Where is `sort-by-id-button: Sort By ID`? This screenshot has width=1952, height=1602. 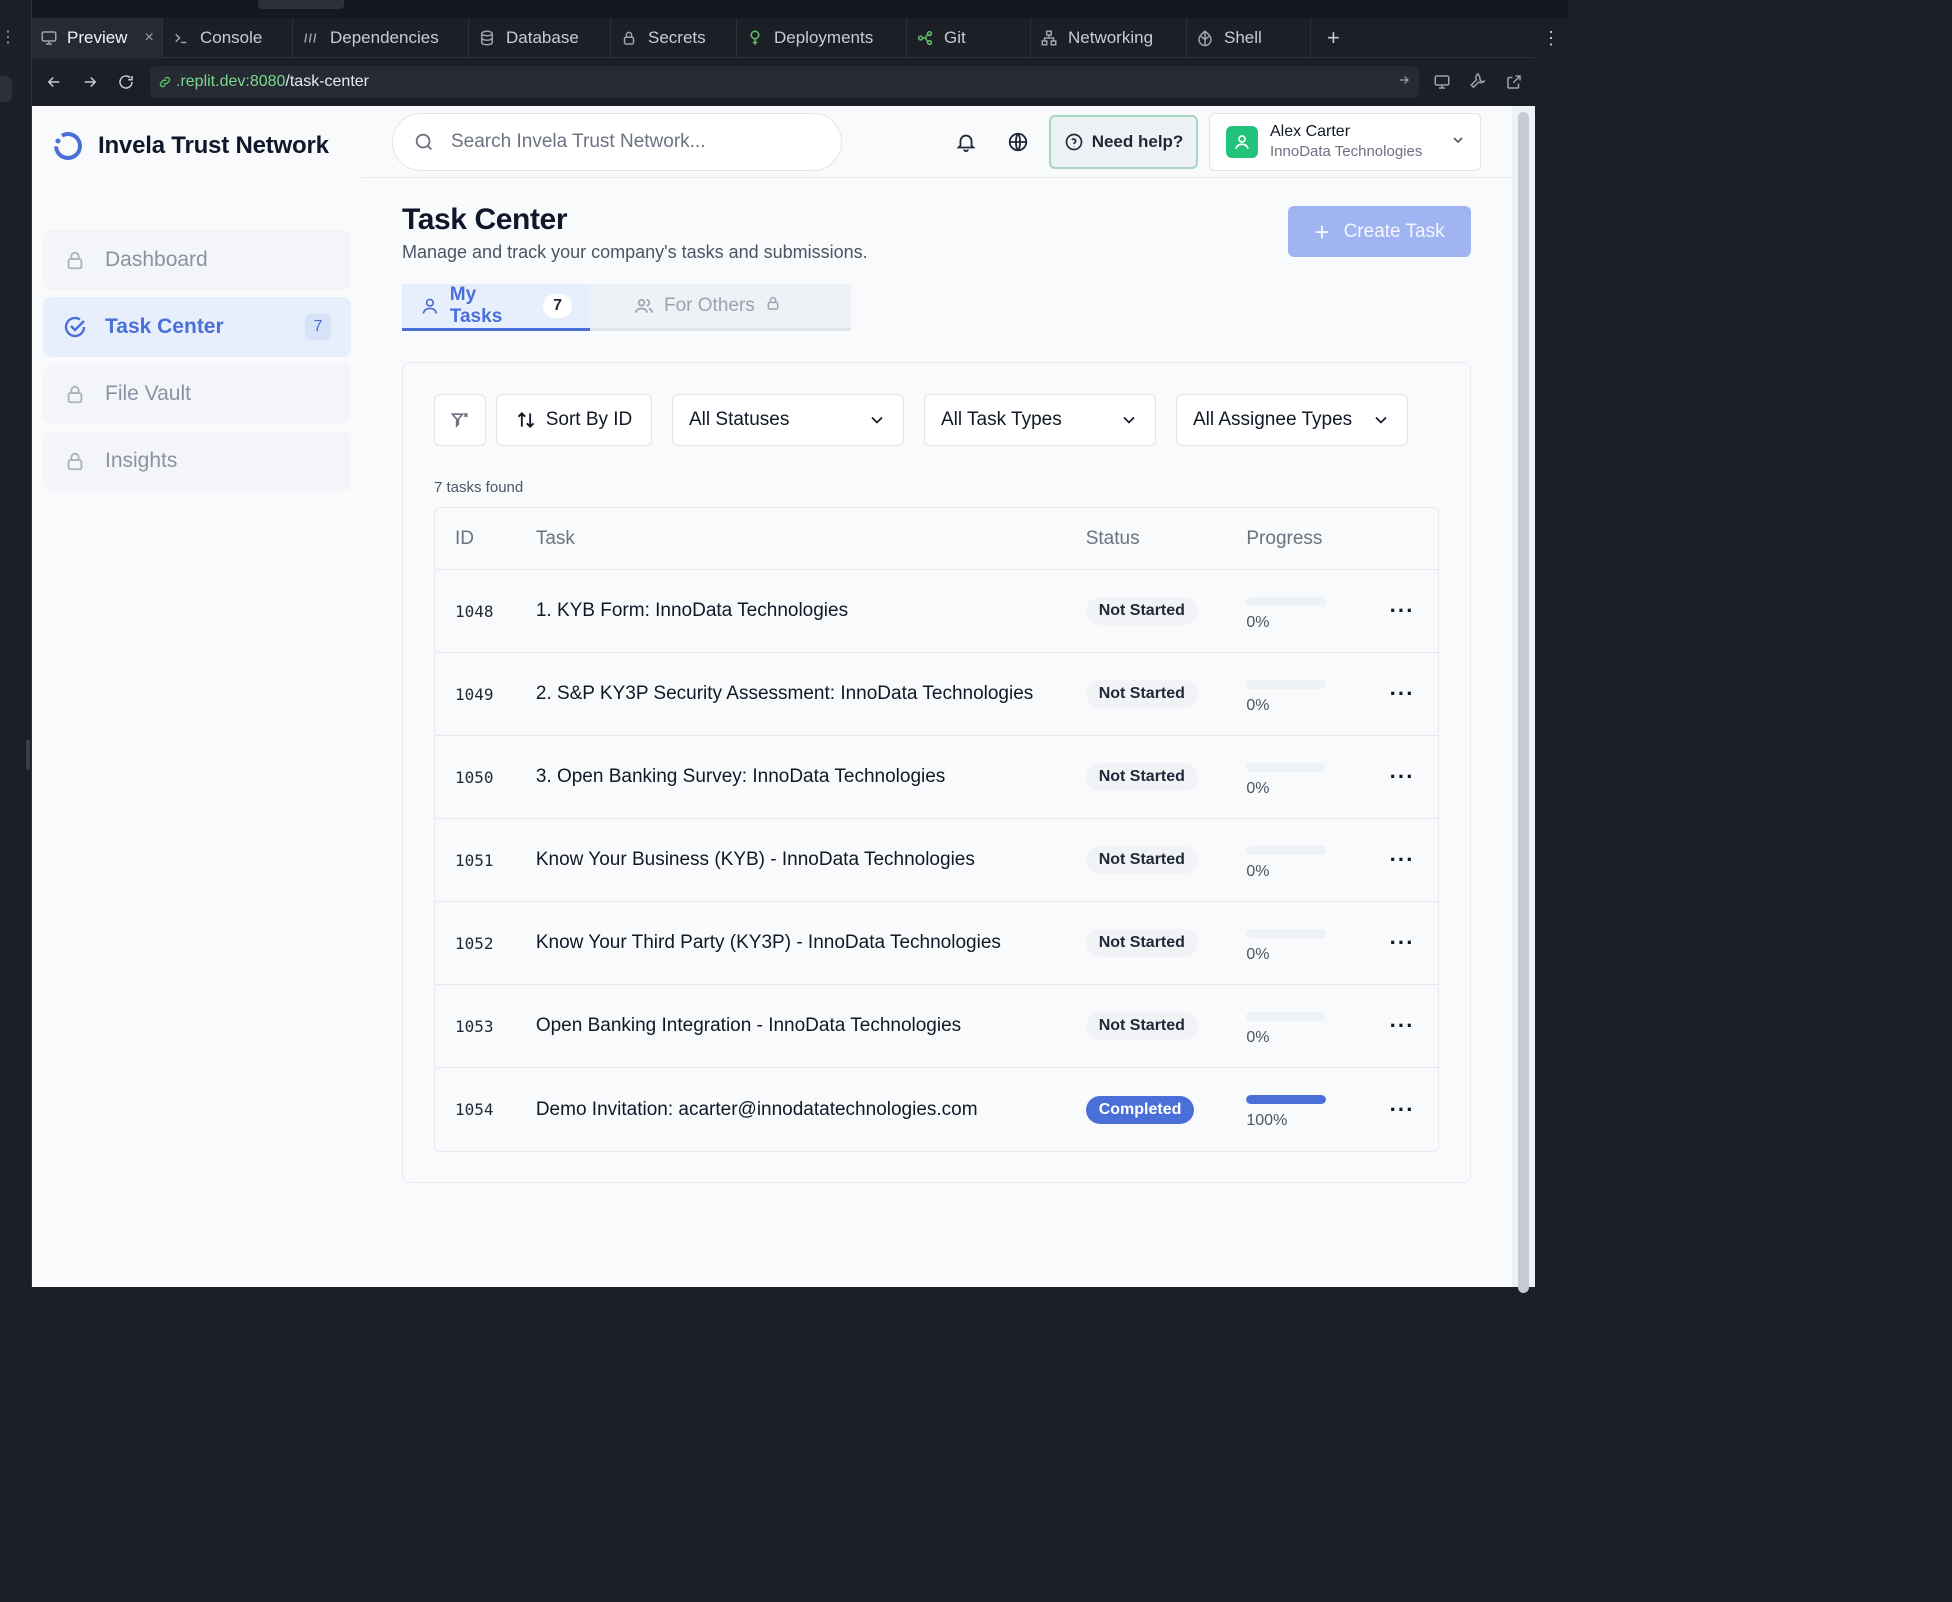 sort-by-id-button: Sort By ID is located at coordinates (574, 420).